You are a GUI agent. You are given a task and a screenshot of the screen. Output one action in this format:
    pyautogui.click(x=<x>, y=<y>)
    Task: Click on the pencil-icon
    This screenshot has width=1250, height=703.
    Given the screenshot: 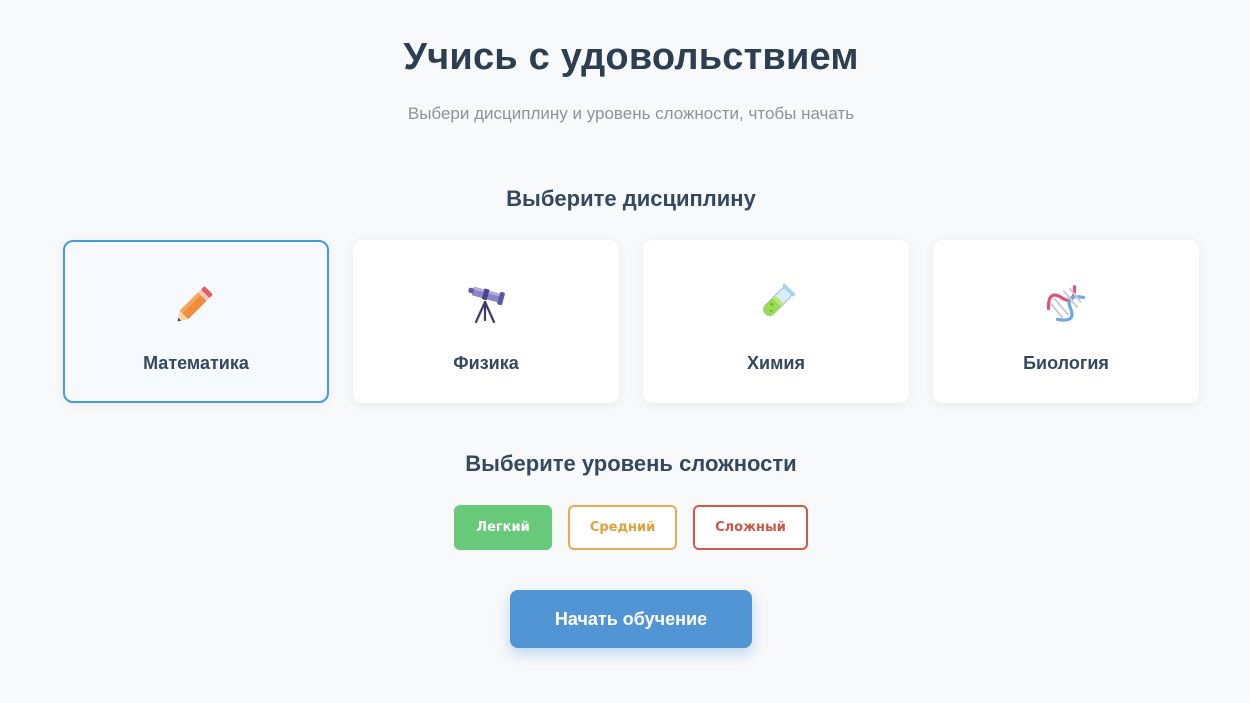 What is the action you would take?
    pyautogui.click(x=196, y=303)
    